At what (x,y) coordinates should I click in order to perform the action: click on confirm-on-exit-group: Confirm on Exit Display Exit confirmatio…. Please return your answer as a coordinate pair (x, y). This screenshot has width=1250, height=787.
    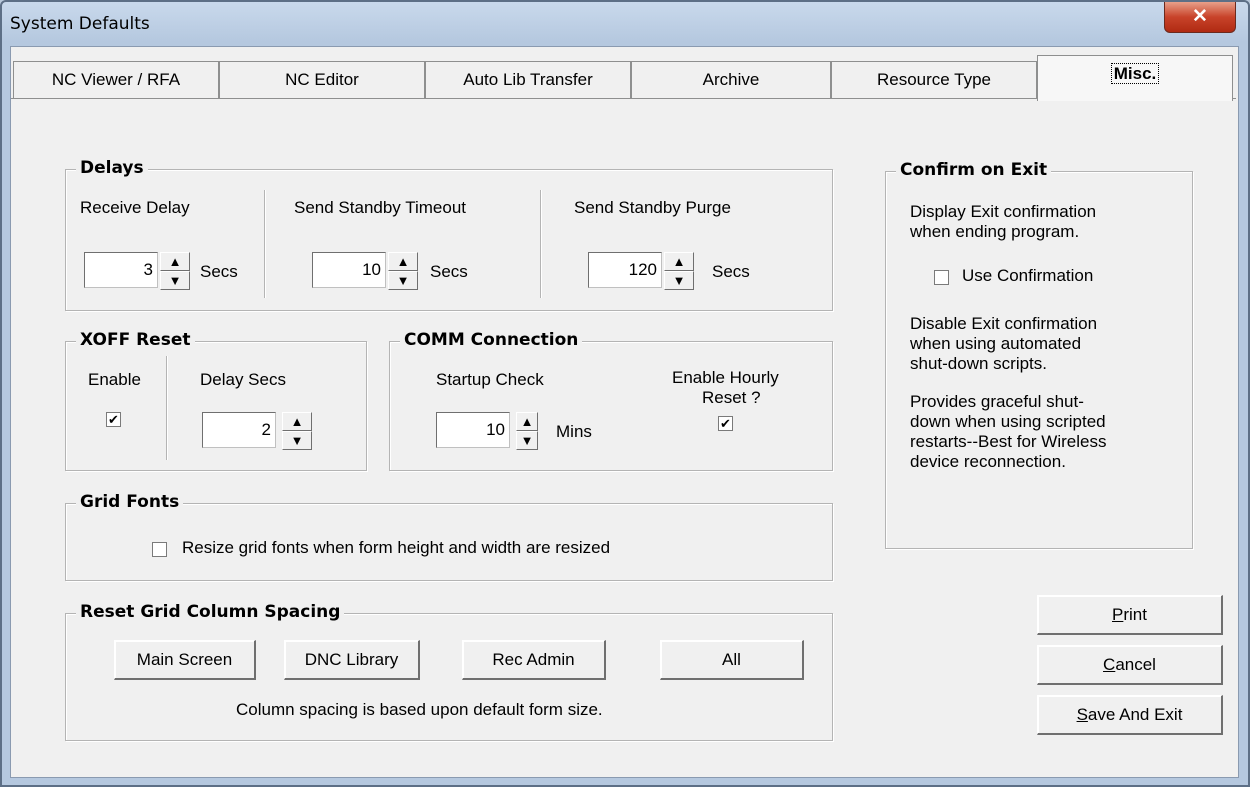
    Looking at the image, I should click on (1039, 354).